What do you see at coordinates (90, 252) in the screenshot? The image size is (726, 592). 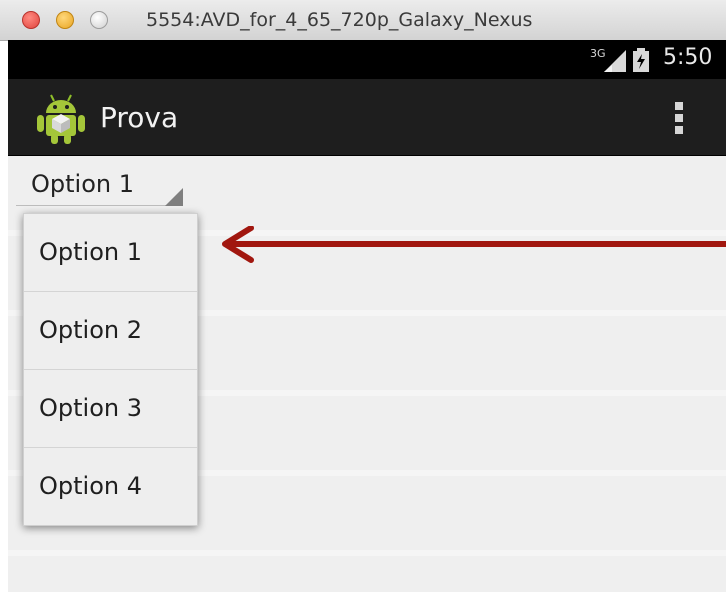 I see `dropdown-option-label: Option 1` at bounding box center [90, 252].